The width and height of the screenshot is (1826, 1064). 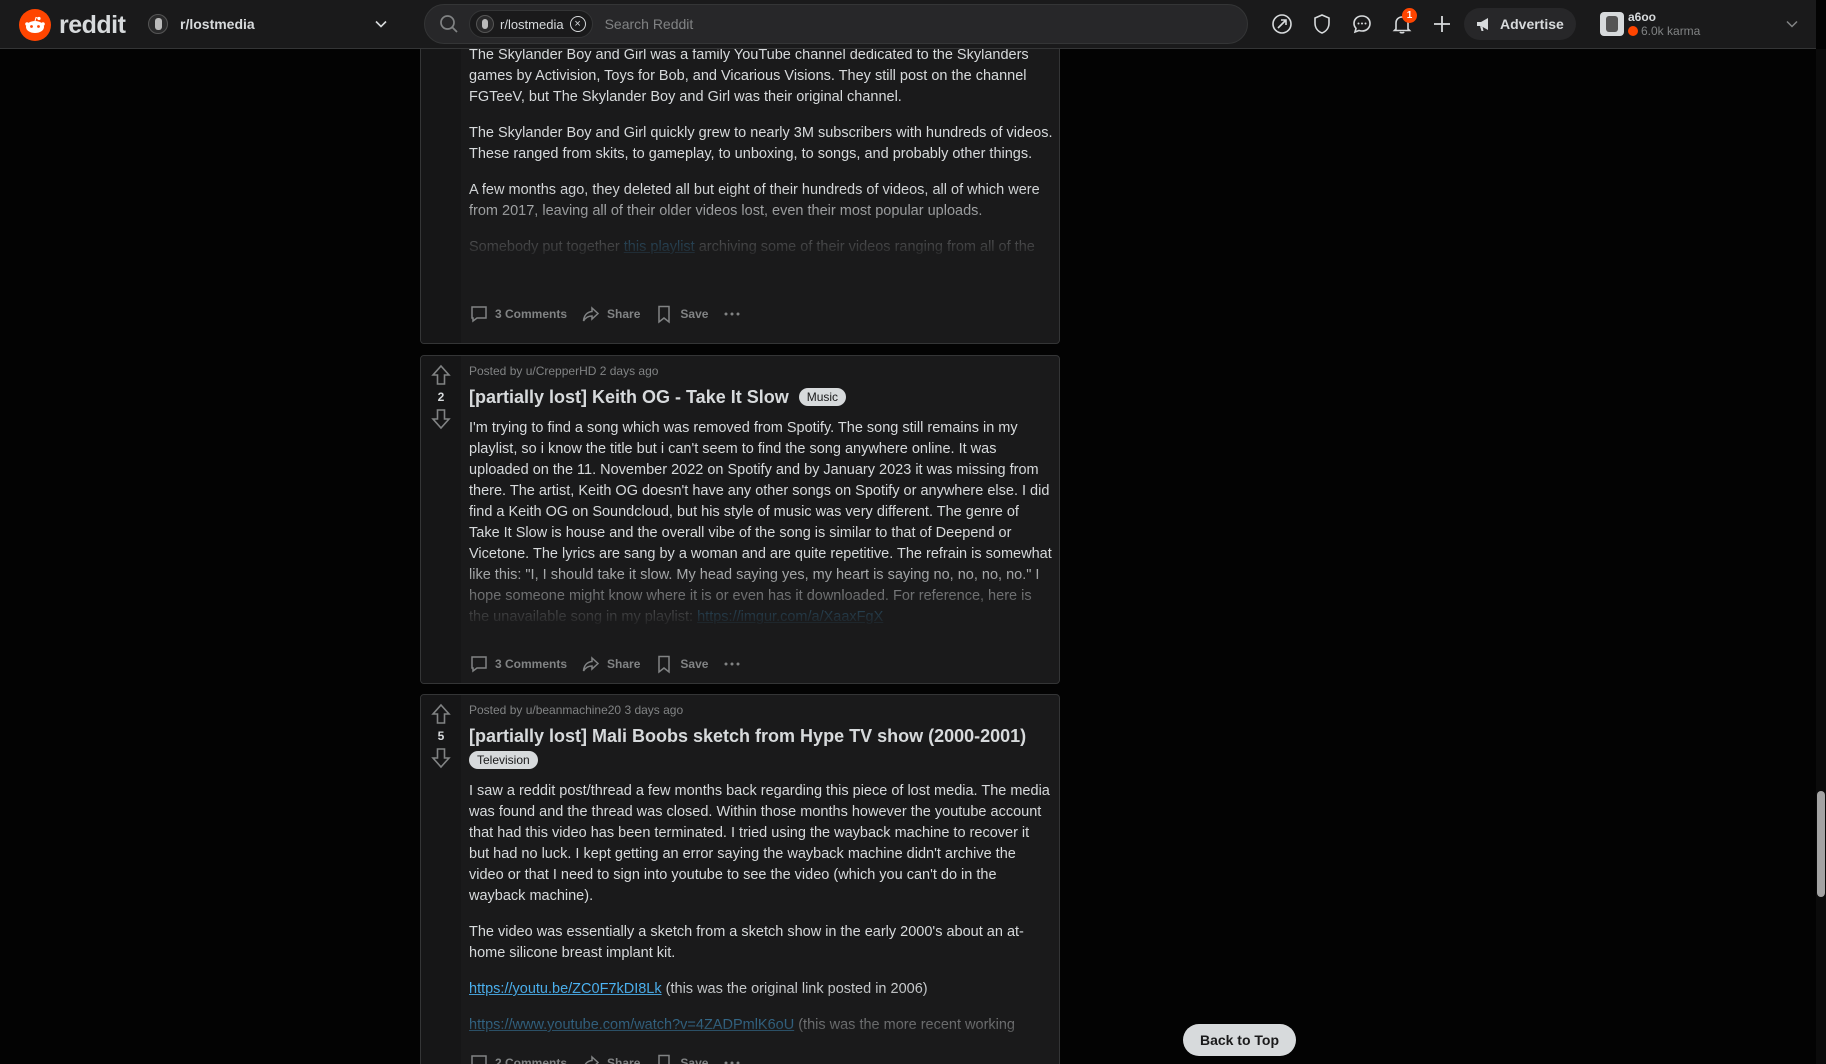 I want to click on header-actions: 1, so click(x=1366, y=24).